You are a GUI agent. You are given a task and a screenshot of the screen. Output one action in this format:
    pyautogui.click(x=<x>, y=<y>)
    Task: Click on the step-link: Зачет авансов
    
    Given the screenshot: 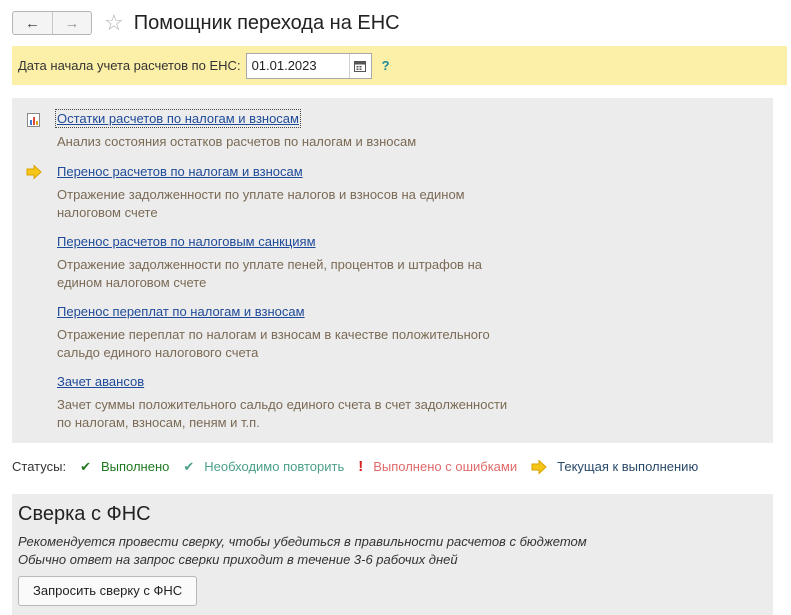 What is the action you would take?
    pyautogui.click(x=100, y=381)
    